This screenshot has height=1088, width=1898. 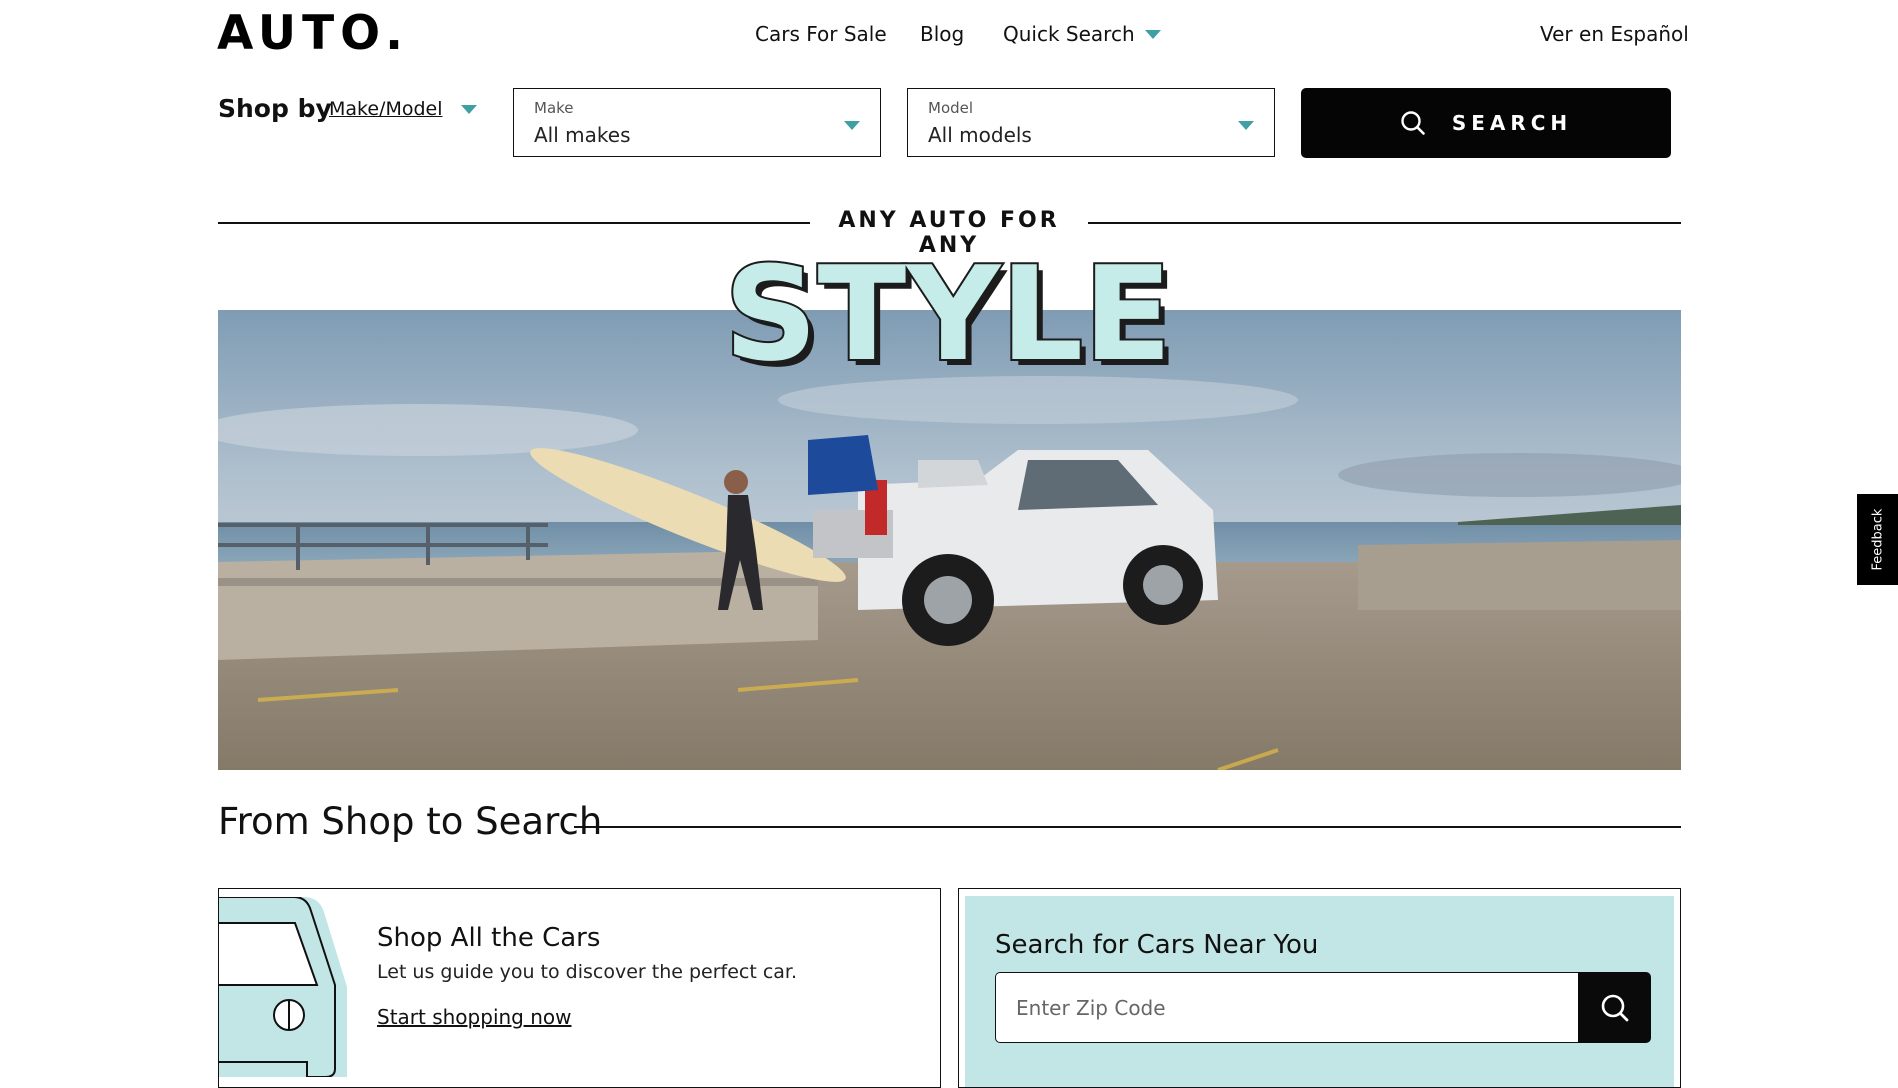 I want to click on nav-quick-search: Quick Search, so click(x=1082, y=34).